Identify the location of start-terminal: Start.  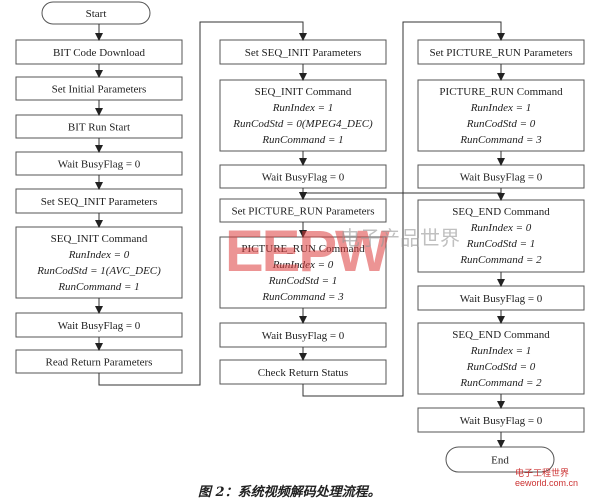
(96, 13).